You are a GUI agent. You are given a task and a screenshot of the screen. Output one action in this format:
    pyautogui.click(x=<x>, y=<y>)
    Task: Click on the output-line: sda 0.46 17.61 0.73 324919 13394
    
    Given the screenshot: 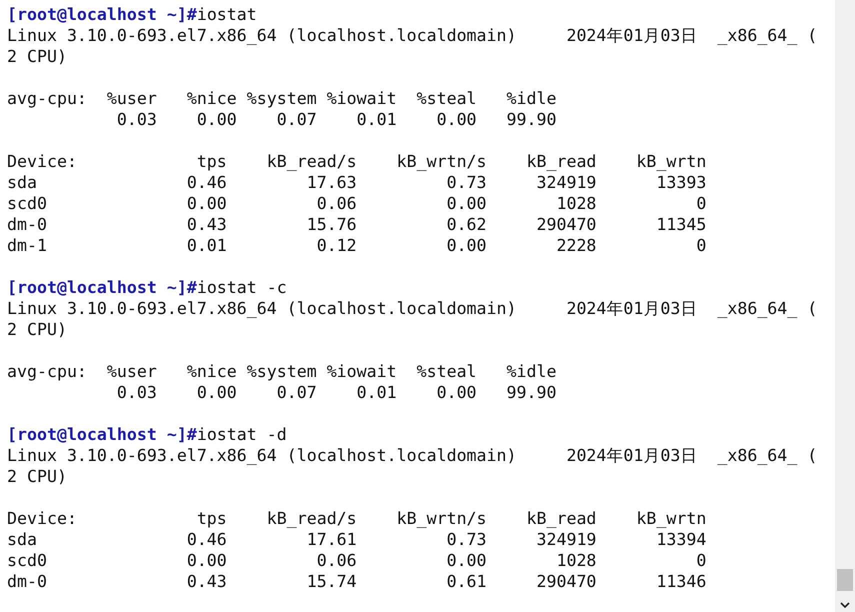 What is the action you would take?
    pyautogui.click(x=356, y=539)
    